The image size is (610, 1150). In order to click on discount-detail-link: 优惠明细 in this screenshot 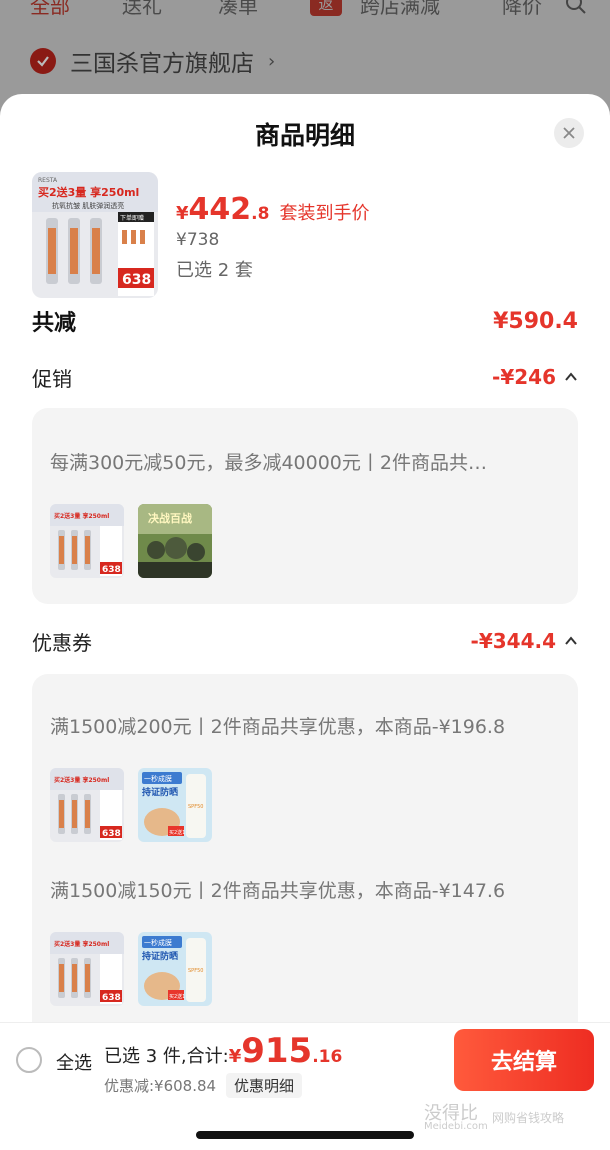, I will do `click(264, 1085)`.